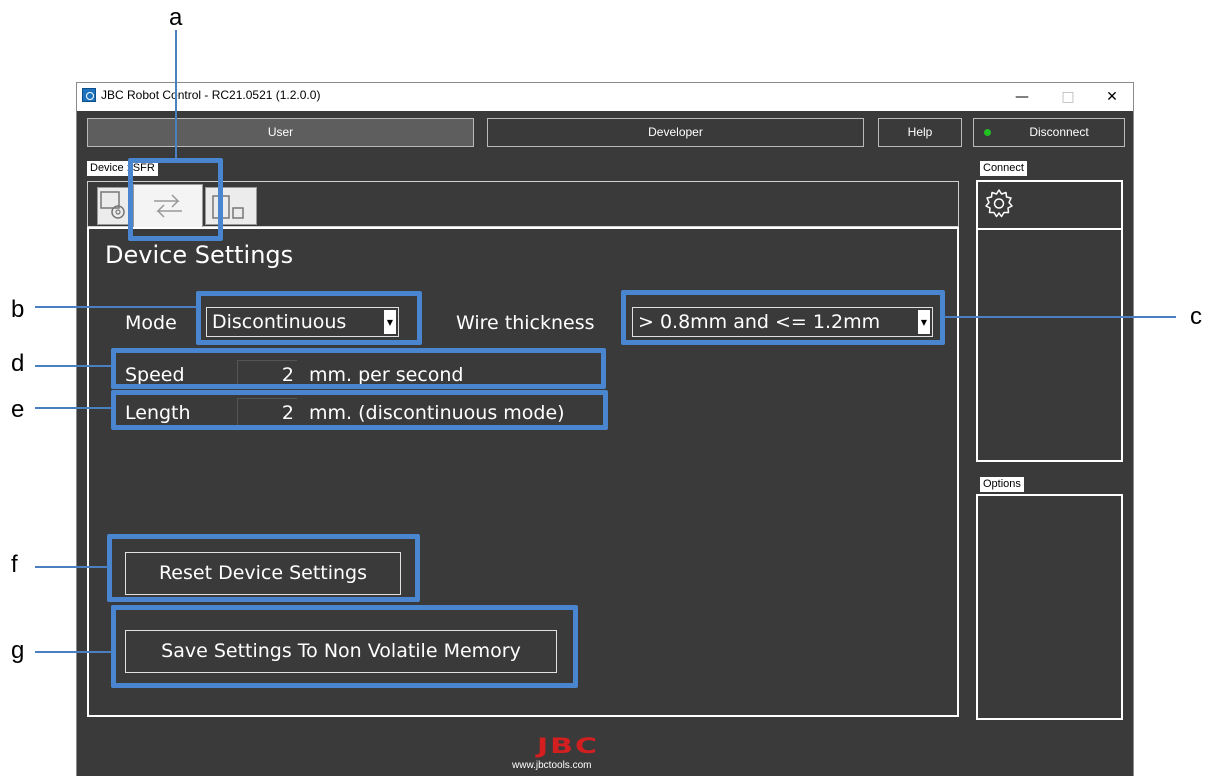 This screenshot has height=776, width=1211. What do you see at coordinates (525, 323) in the screenshot?
I see `wire-thickness-label: Wire thickness` at bounding box center [525, 323].